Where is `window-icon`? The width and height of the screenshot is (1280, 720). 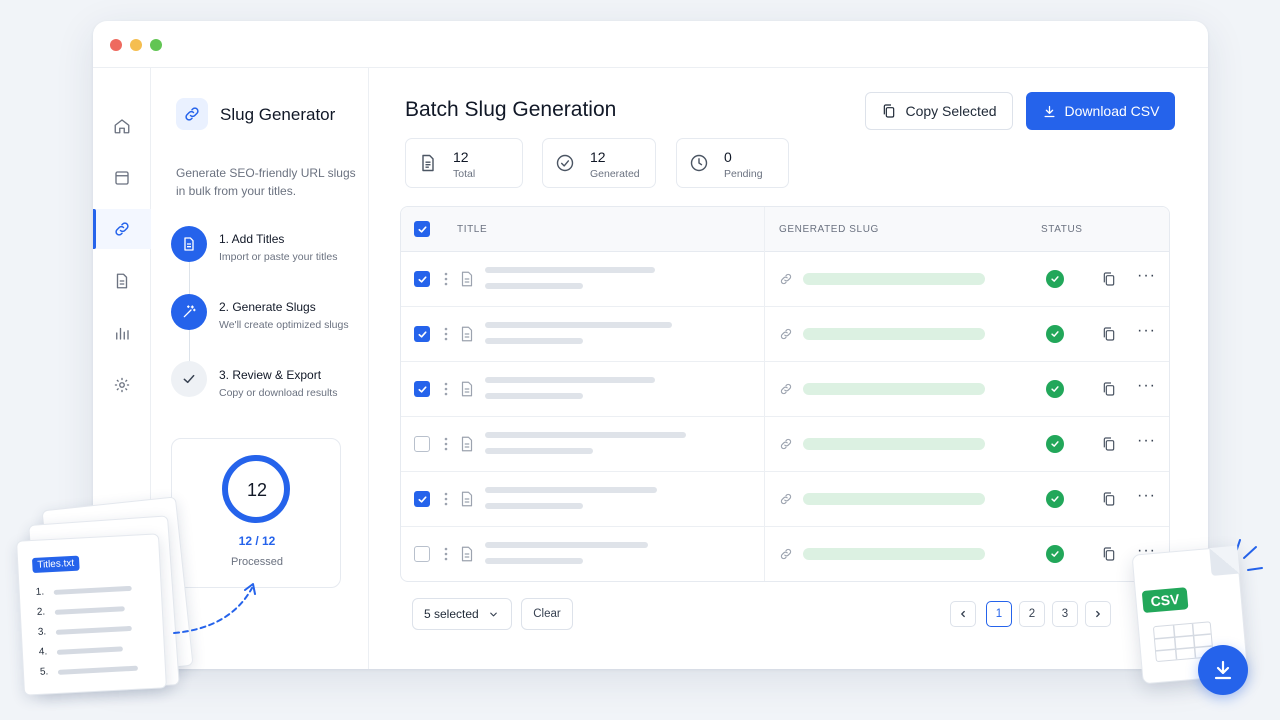 window-icon is located at coordinates (122, 178).